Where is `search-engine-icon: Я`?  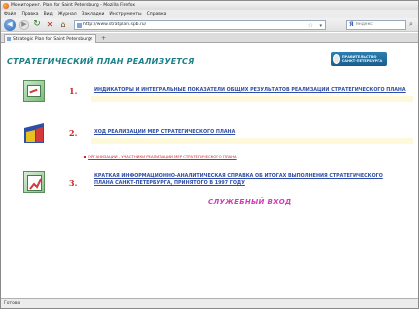
search-engine-icon: Я is located at coordinates (351, 24).